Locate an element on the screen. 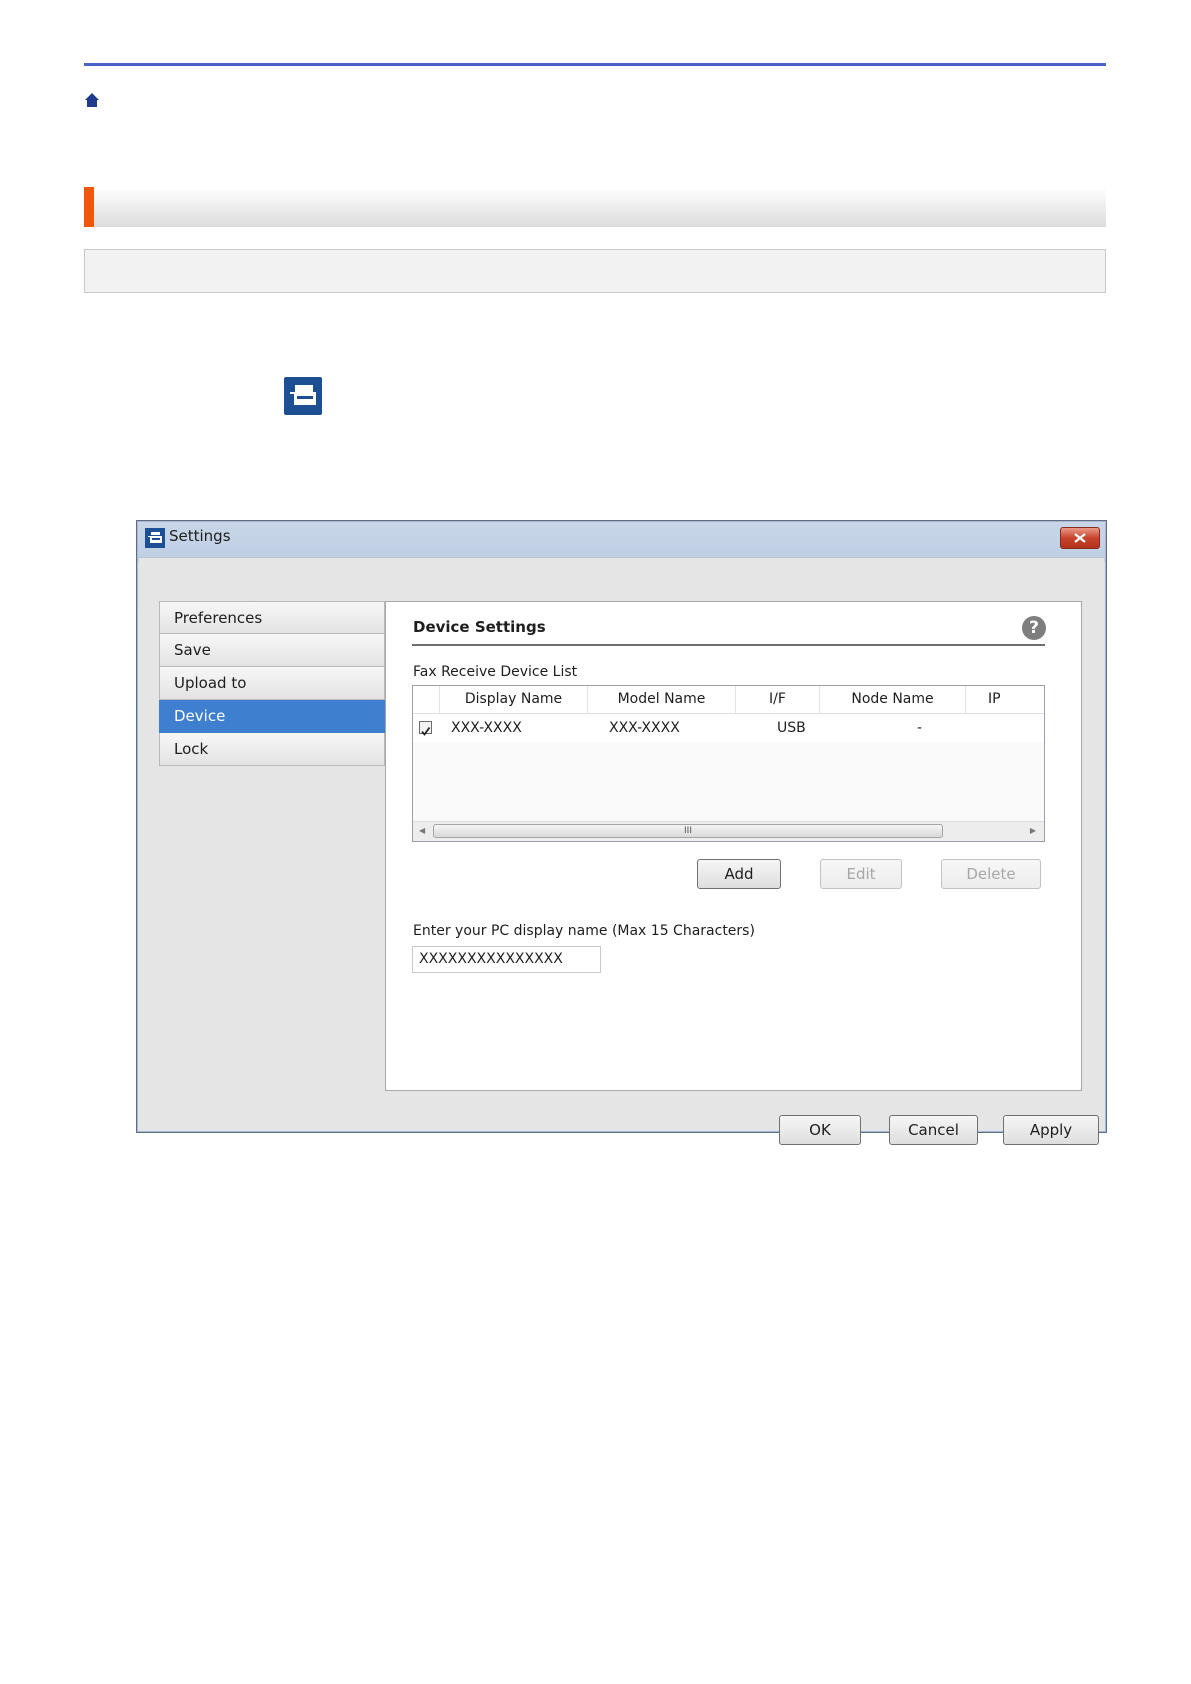  close-button is located at coordinates (1080, 538).